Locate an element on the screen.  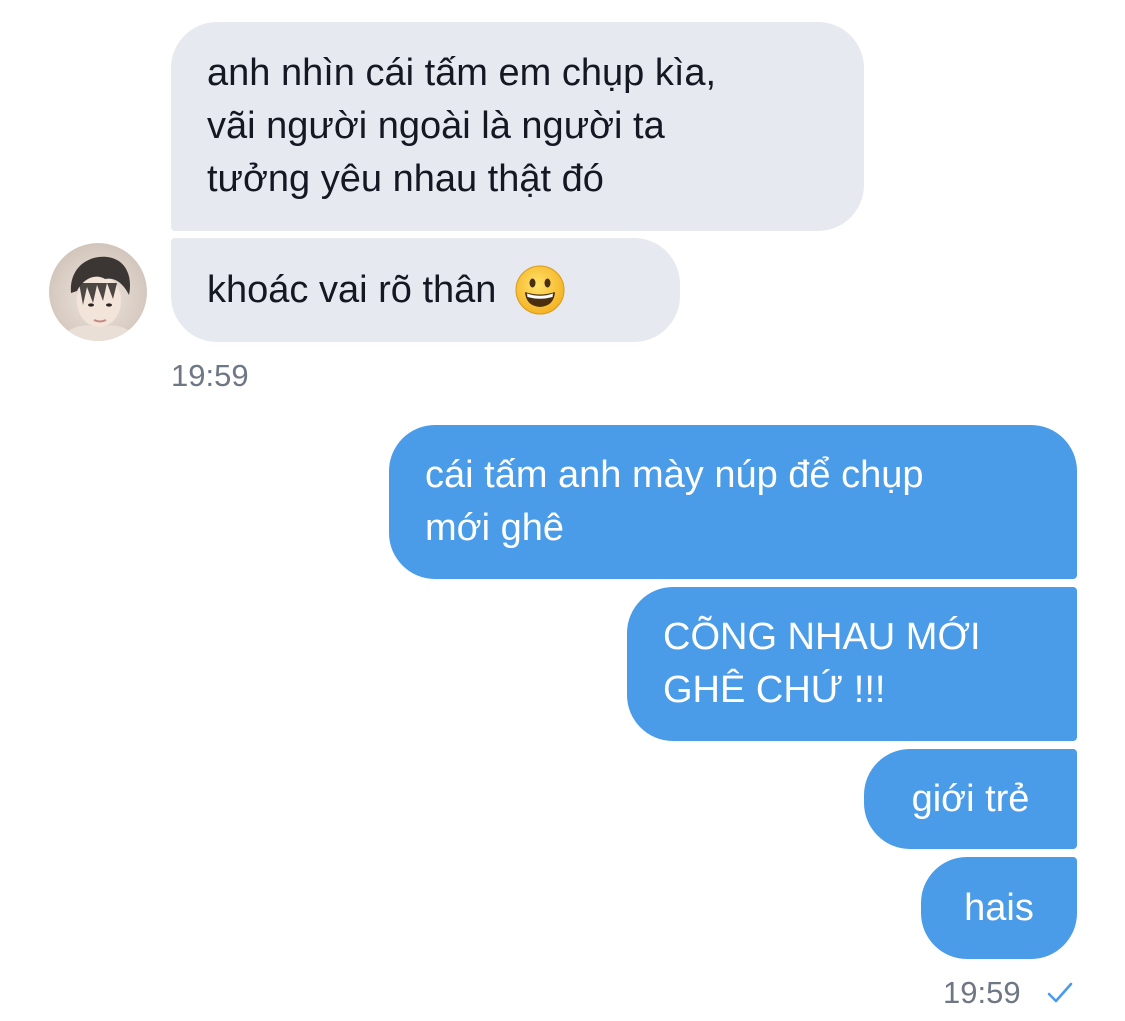
outgoing-message-bubble: cái tấm anh mày núp để chụp mới ghê is located at coordinates (733, 502).